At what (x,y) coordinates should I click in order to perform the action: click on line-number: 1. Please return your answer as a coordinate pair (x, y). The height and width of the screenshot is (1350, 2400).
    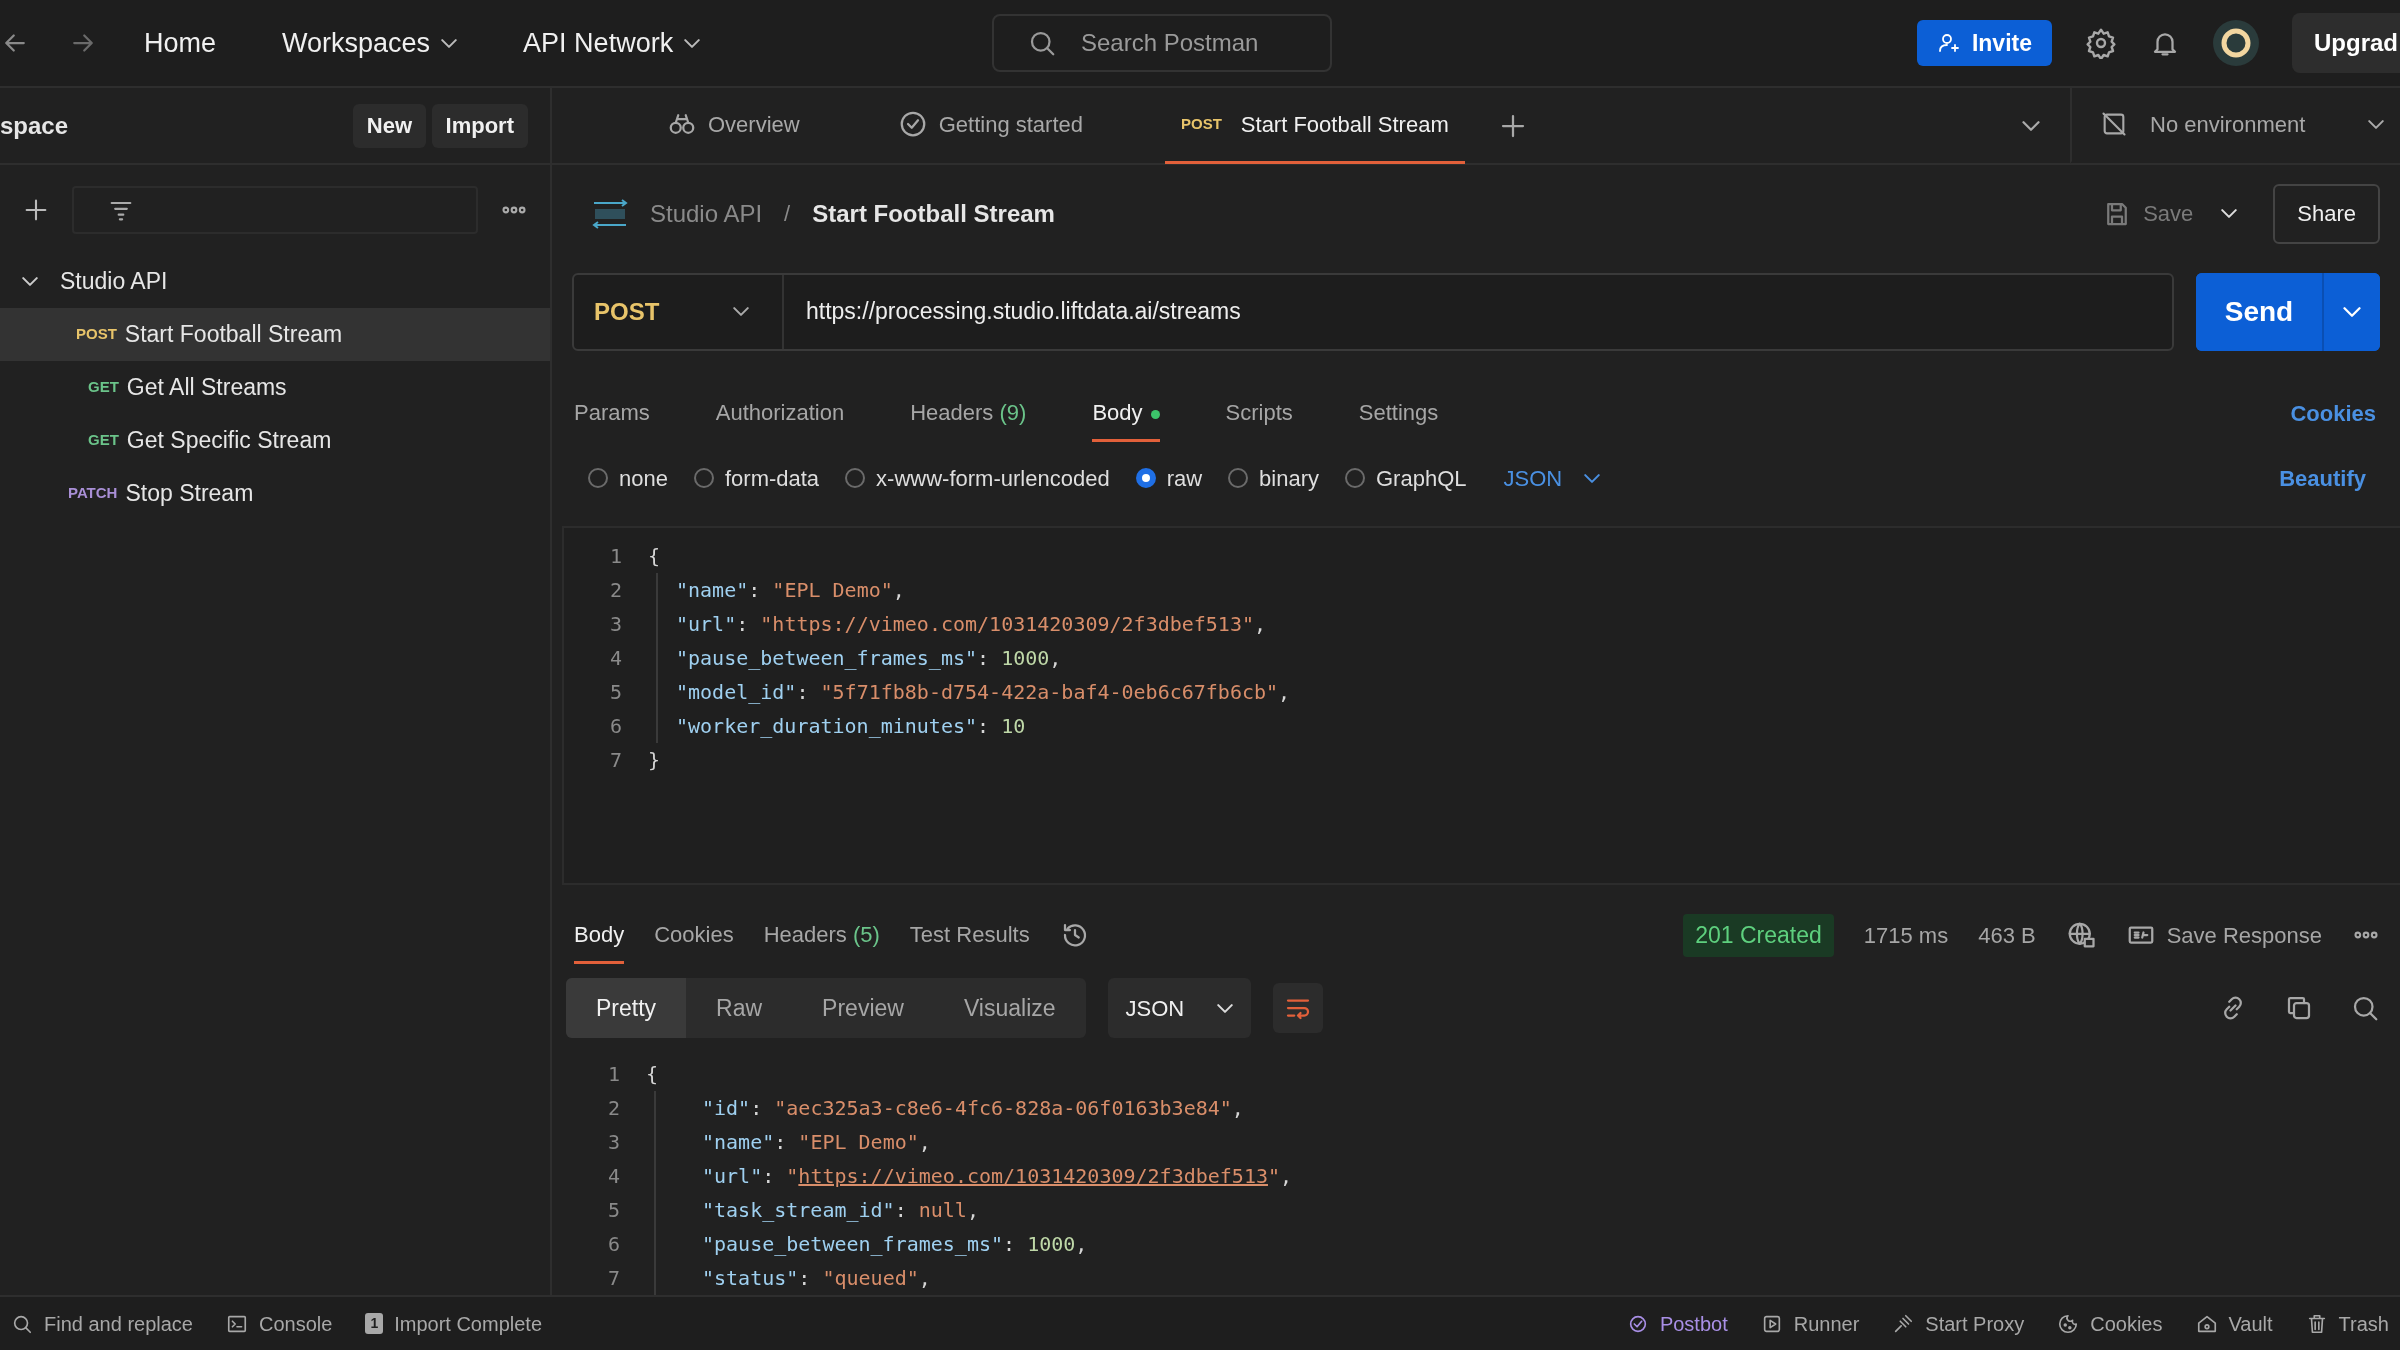
    Looking at the image, I should click on (613, 1074).